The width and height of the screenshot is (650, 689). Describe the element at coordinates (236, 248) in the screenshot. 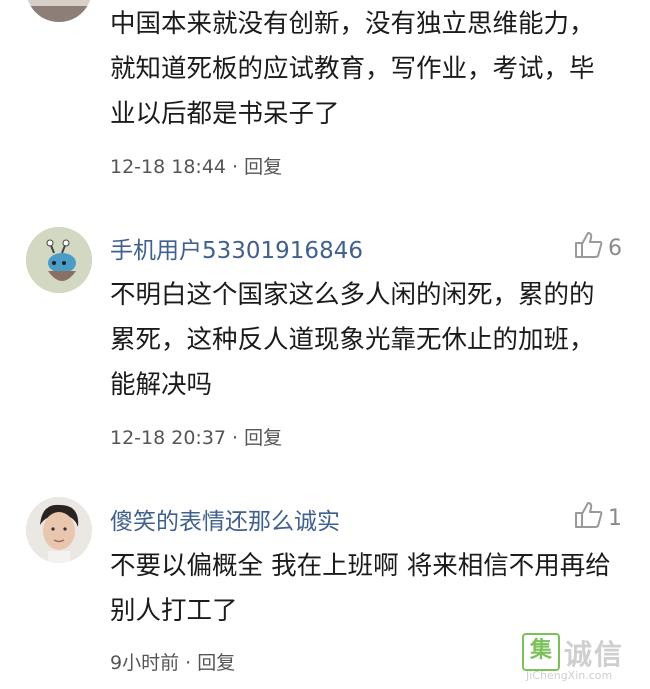

I see `comment-username: 手机用户53301916846` at that location.